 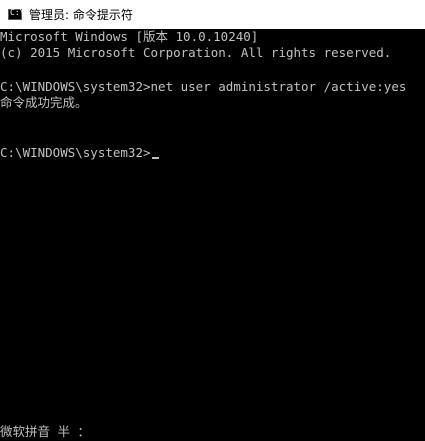 I want to click on console-line-version: Microsoft Windows [版本 10.0.10240], so click(x=129, y=36).